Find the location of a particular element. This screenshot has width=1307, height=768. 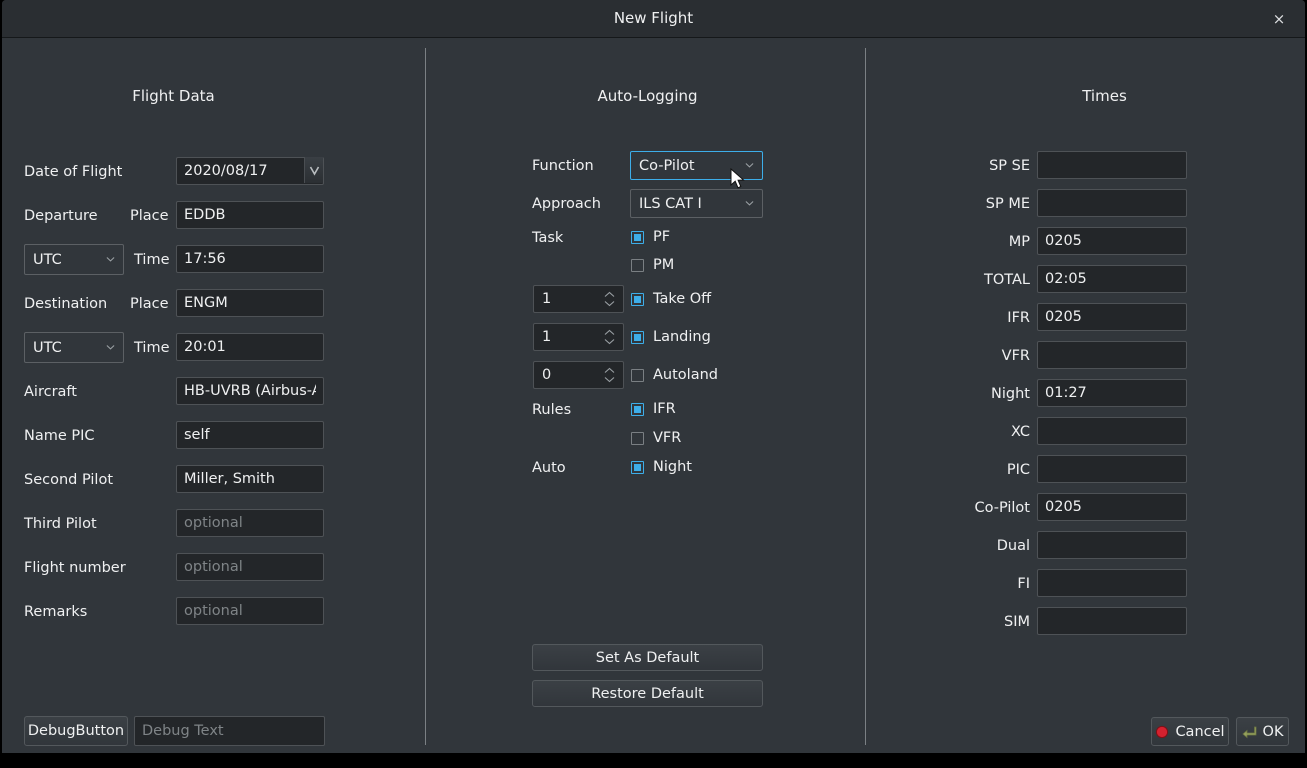

cancel-icon is located at coordinates (1162, 732).